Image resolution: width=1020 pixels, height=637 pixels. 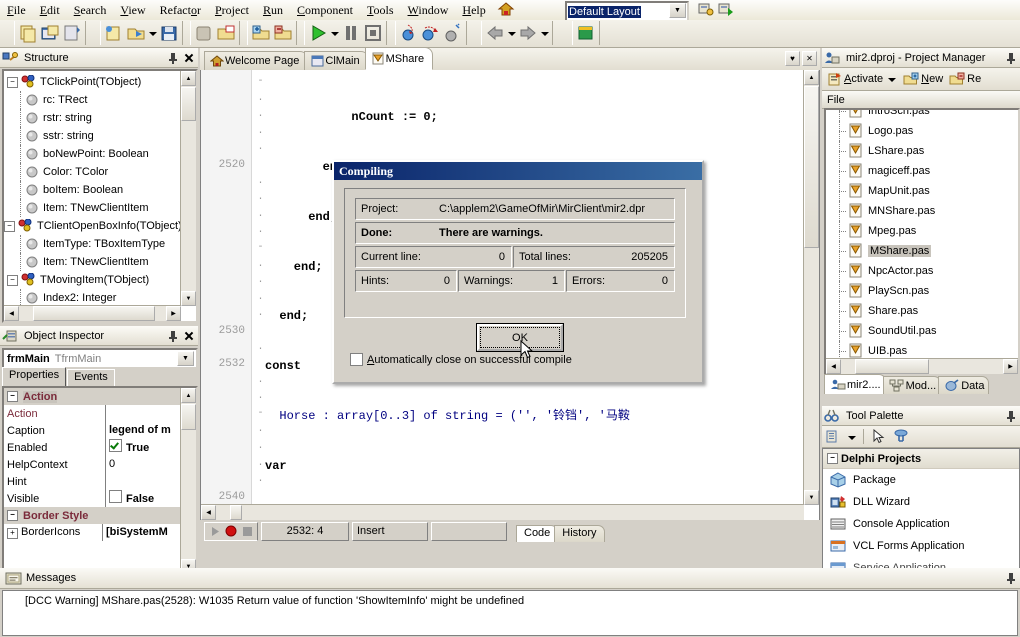 I want to click on property-row: + BorderIcons [biSystemM, so click(x=92, y=532).